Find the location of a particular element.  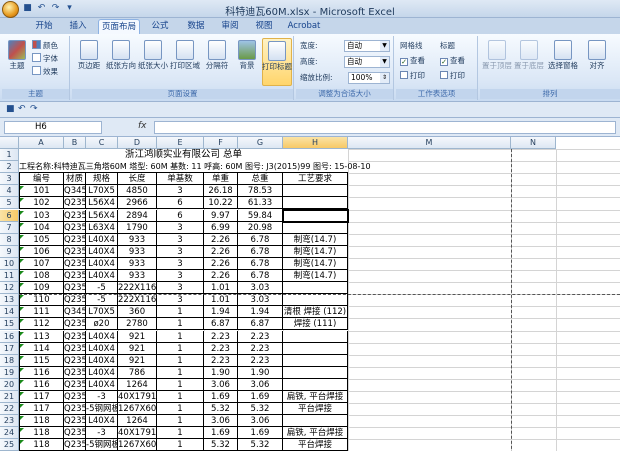

theme-effects-button: 效果 is located at coordinates (45, 72).